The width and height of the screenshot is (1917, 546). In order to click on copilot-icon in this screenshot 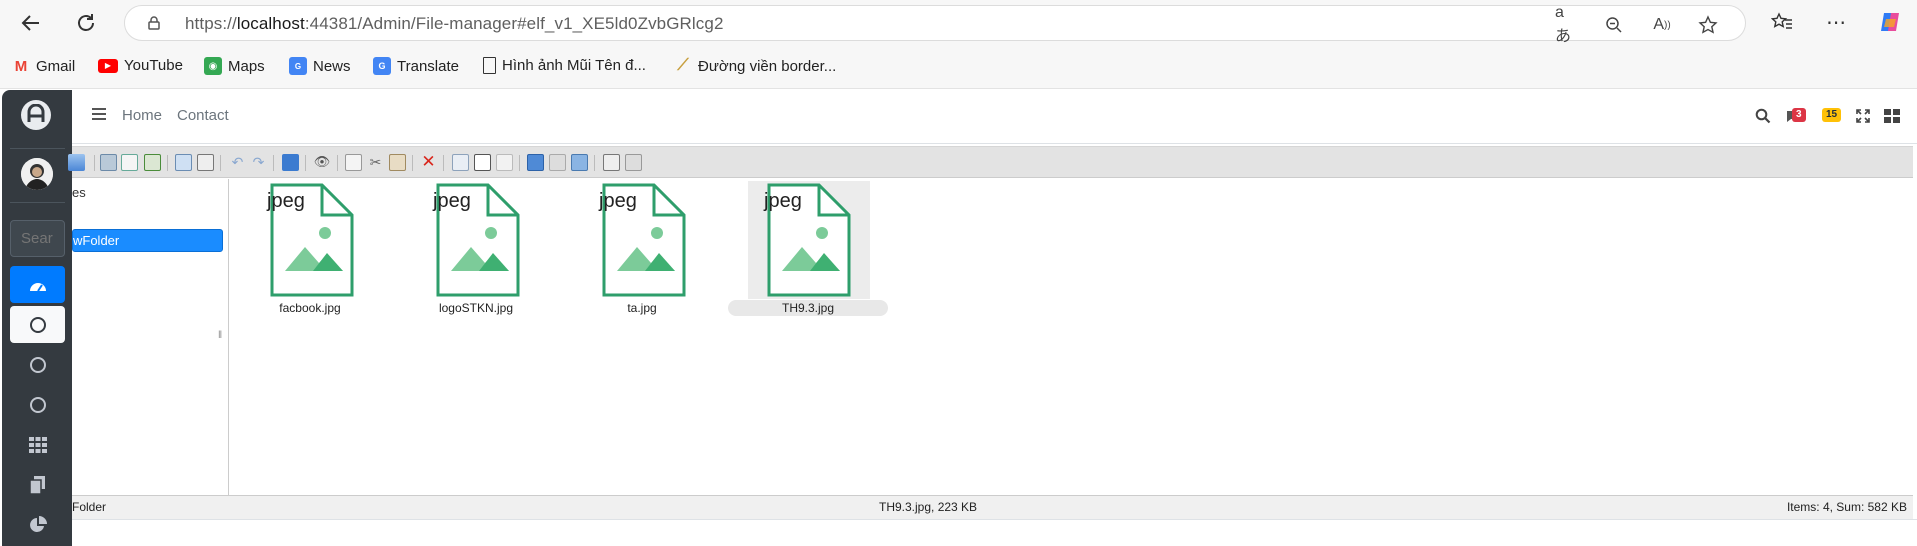, I will do `click(1890, 22)`.